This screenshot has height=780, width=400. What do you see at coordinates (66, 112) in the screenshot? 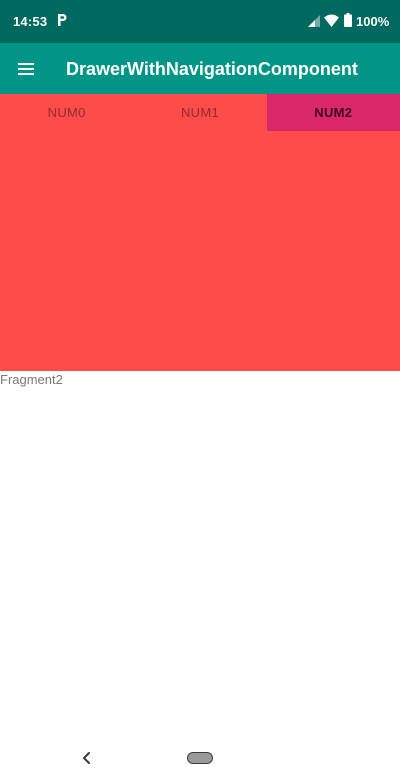
I see `tab-num0: NUM0` at bounding box center [66, 112].